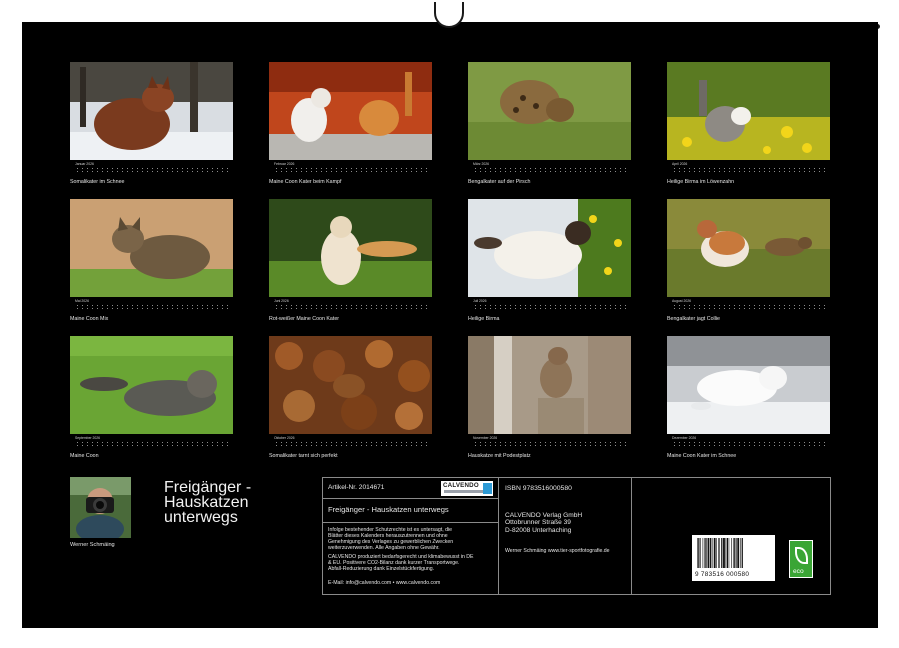 The image size is (899, 648). I want to click on mini-calendar: April 2026, so click(749, 168).